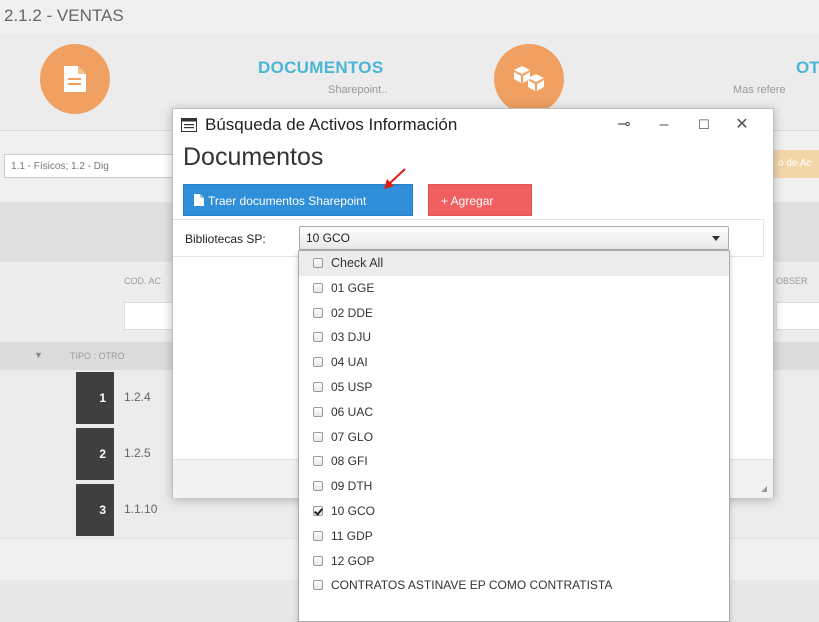 The image size is (819, 622). Describe the element at coordinates (514, 486) in the screenshot. I see `library-option: 09 DTH` at that location.